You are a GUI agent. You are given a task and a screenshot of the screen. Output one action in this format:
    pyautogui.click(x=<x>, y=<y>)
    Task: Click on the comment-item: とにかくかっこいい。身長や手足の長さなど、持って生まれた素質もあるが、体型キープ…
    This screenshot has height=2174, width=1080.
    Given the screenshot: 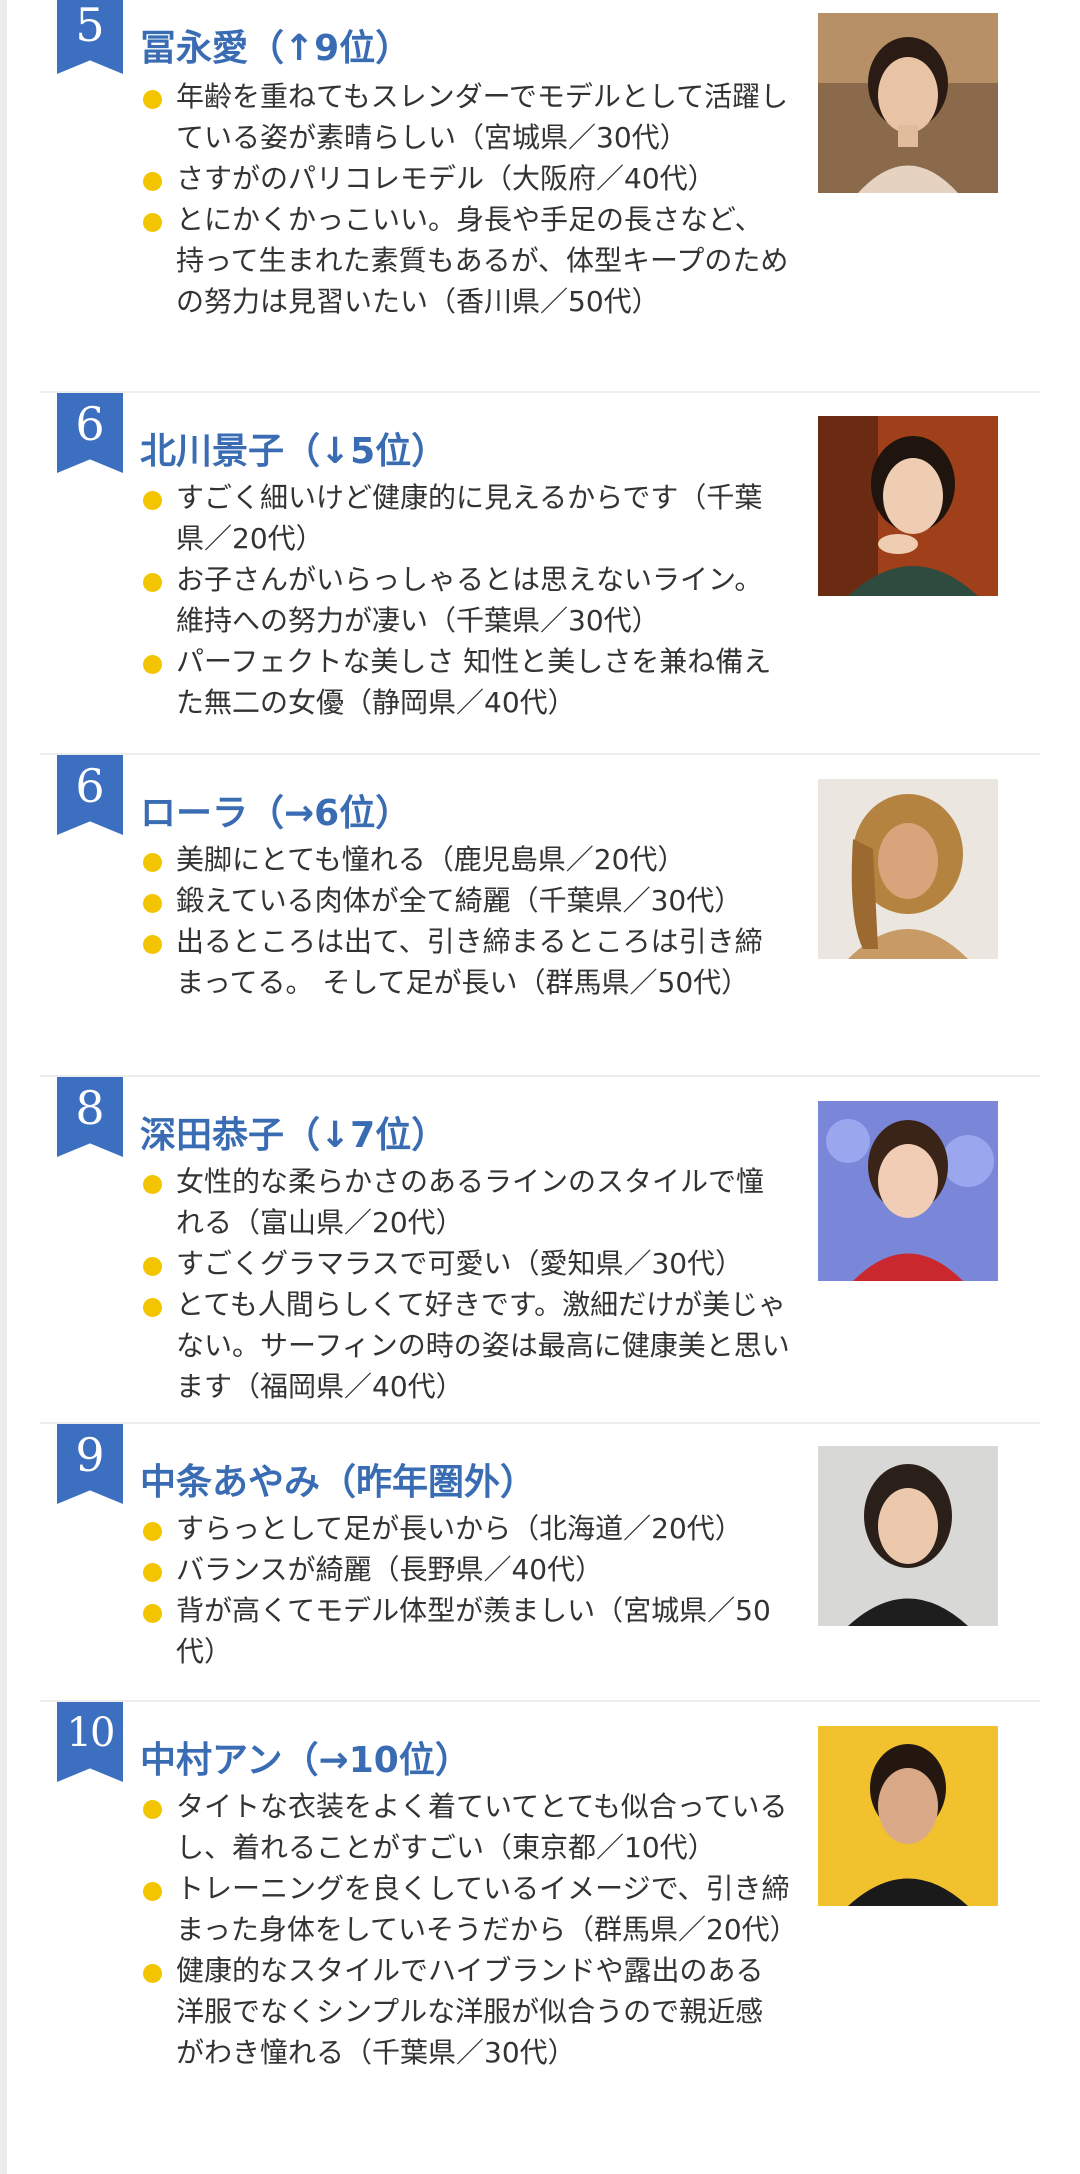 What is the action you would take?
    pyautogui.click(x=465, y=260)
    